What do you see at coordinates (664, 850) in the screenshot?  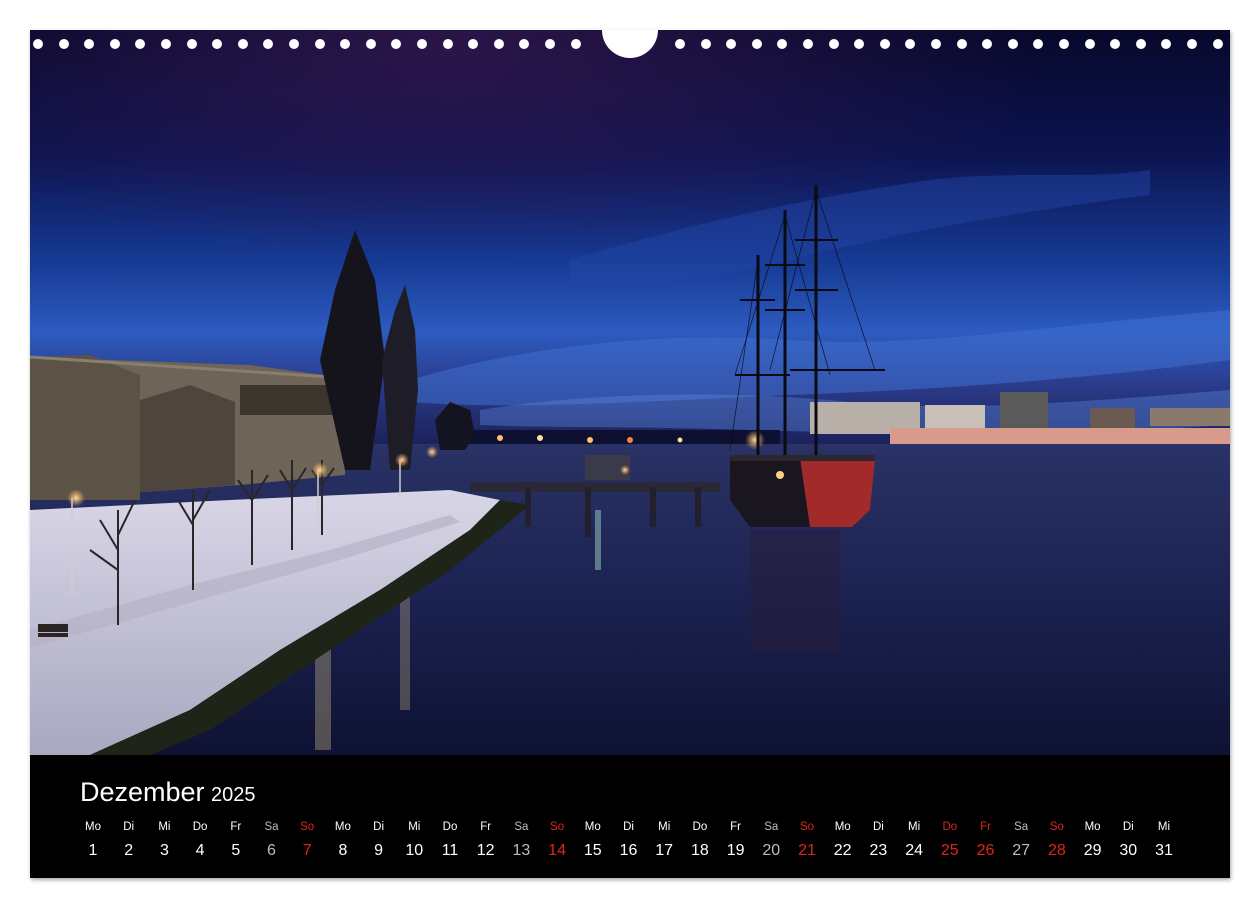 I see `day-number: 17` at bounding box center [664, 850].